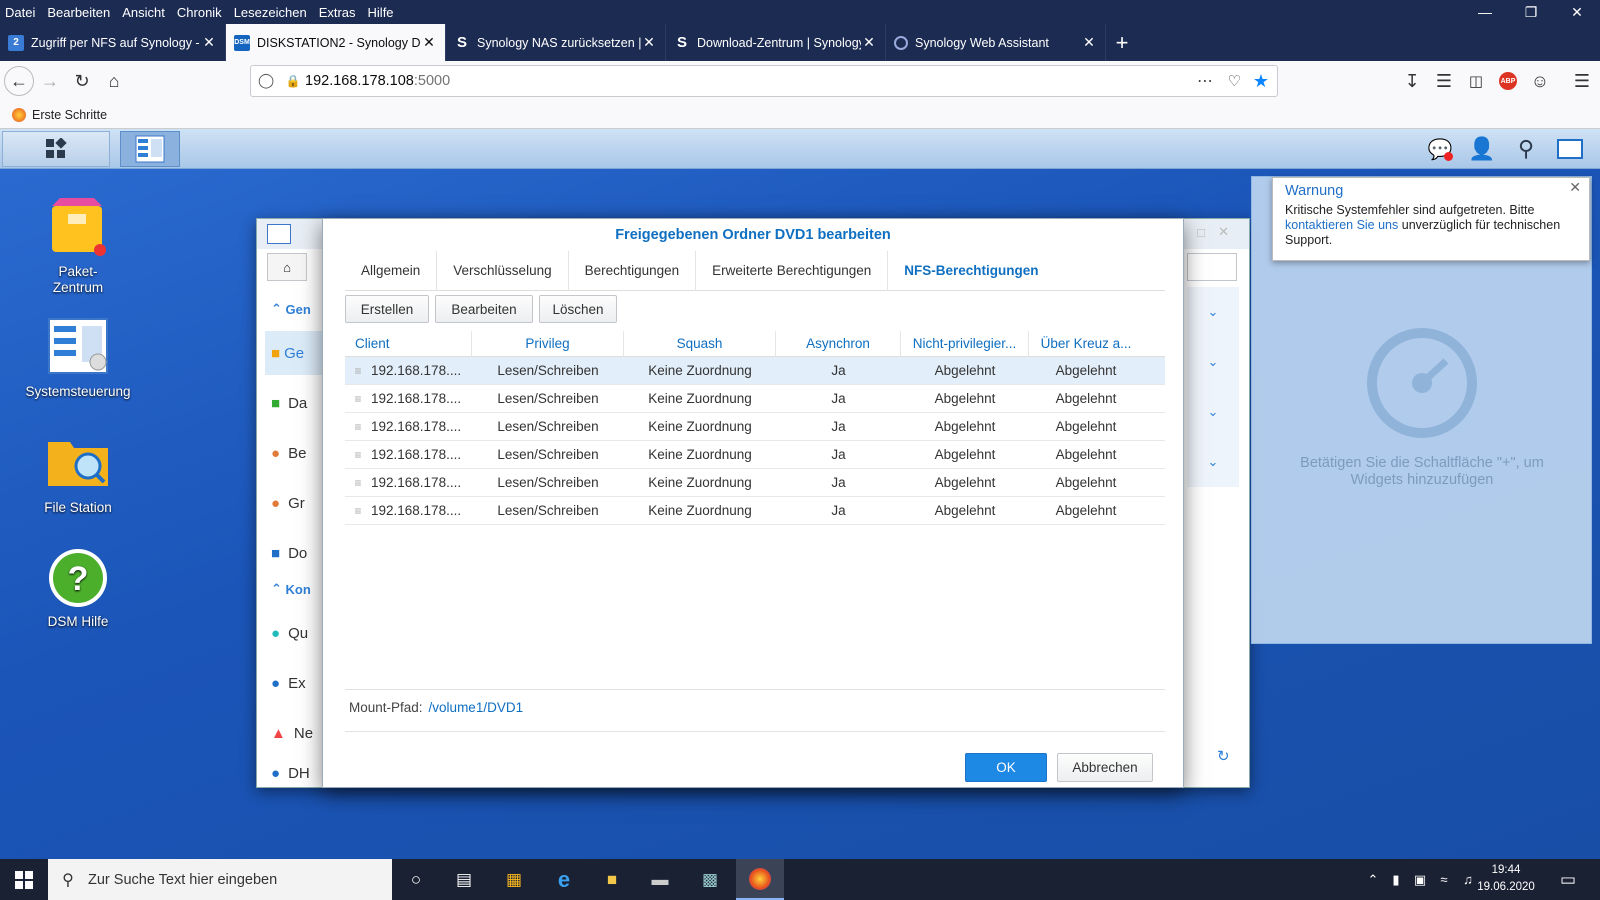 The height and width of the screenshot is (900, 1600). What do you see at coordinates (792, 270) in the screenshot?
I see `tab-erweiterte-berechtigungen: Erweiterte Berechtigungen` at bounding box center [792, 270].